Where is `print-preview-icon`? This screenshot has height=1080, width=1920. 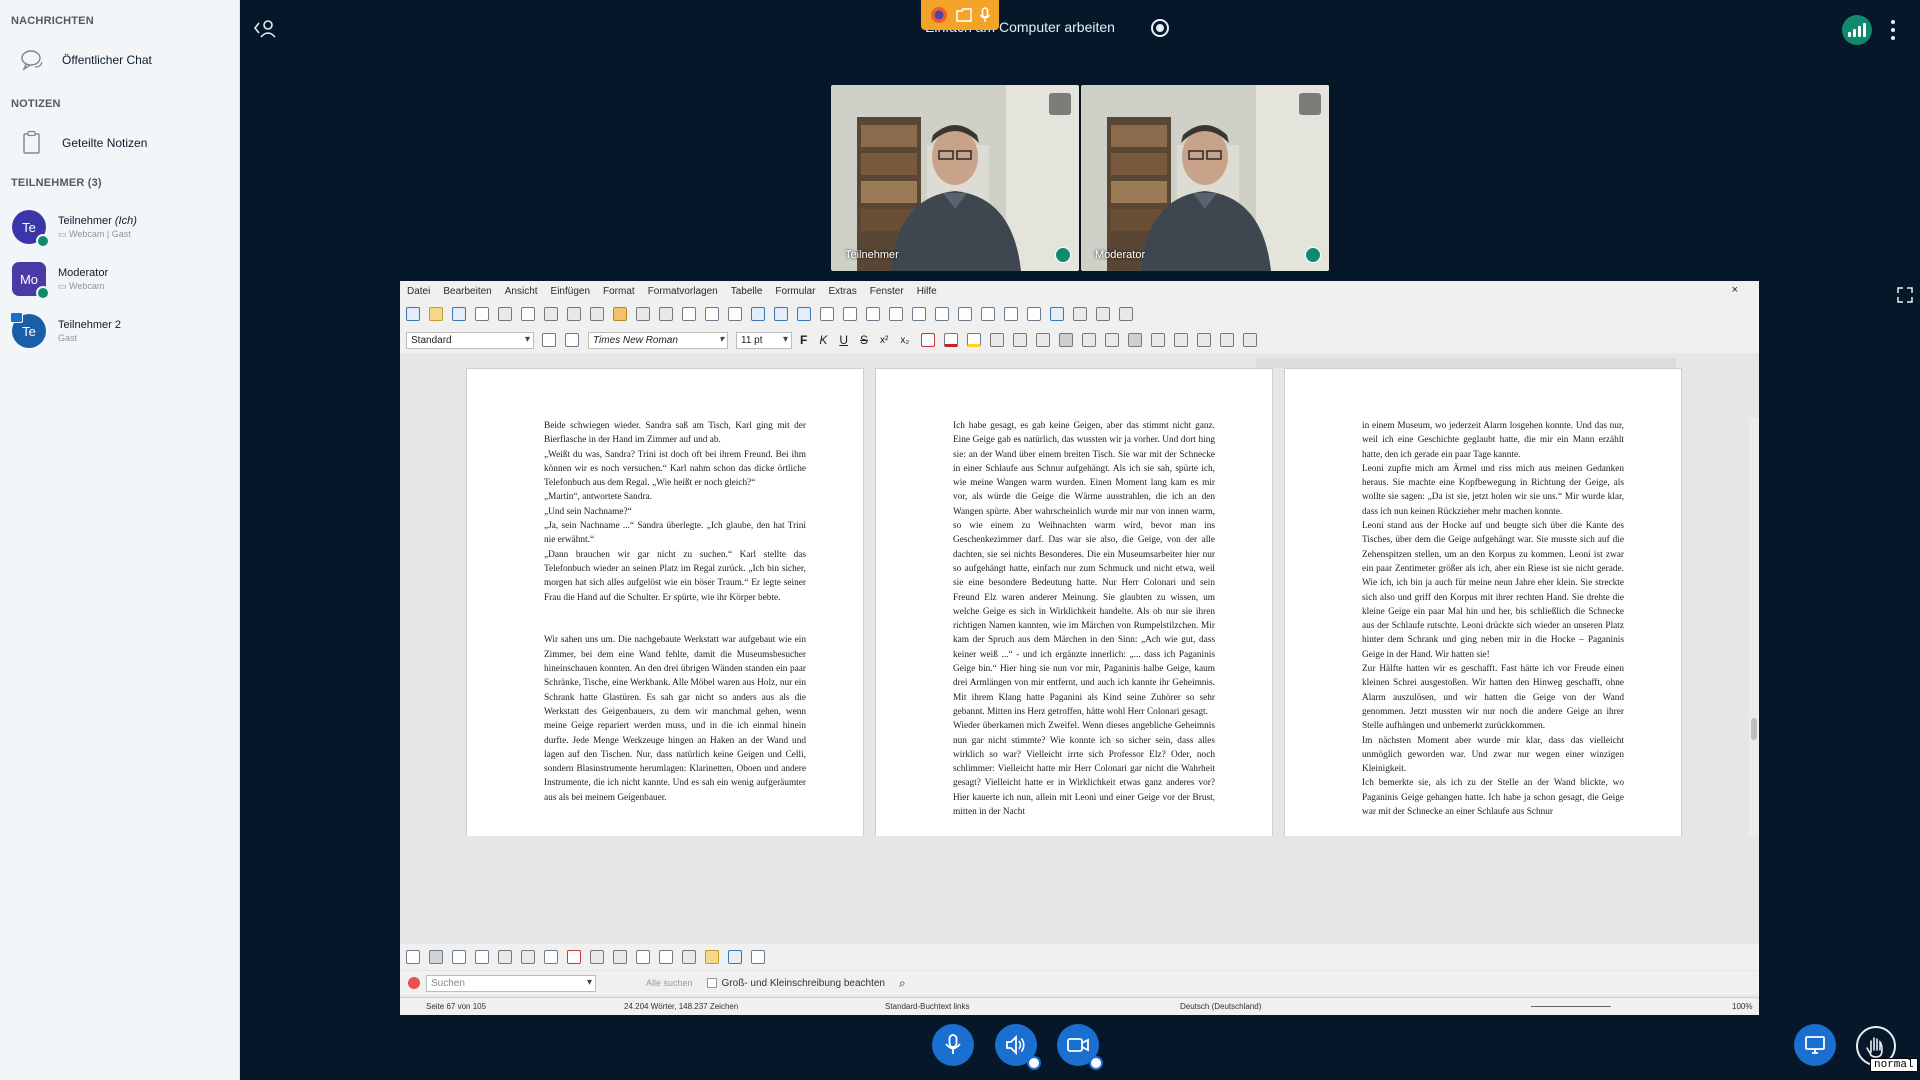 print-preview-icon is located at coordinates (528, 314).